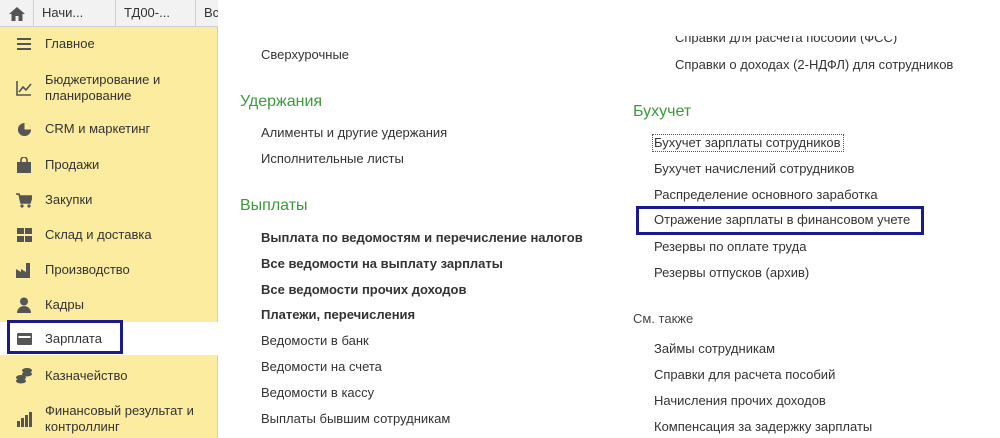  What do you see at coordinates (24, 376) in the screenshot?
I see `coins-icon` at bounding box center [24, 376].